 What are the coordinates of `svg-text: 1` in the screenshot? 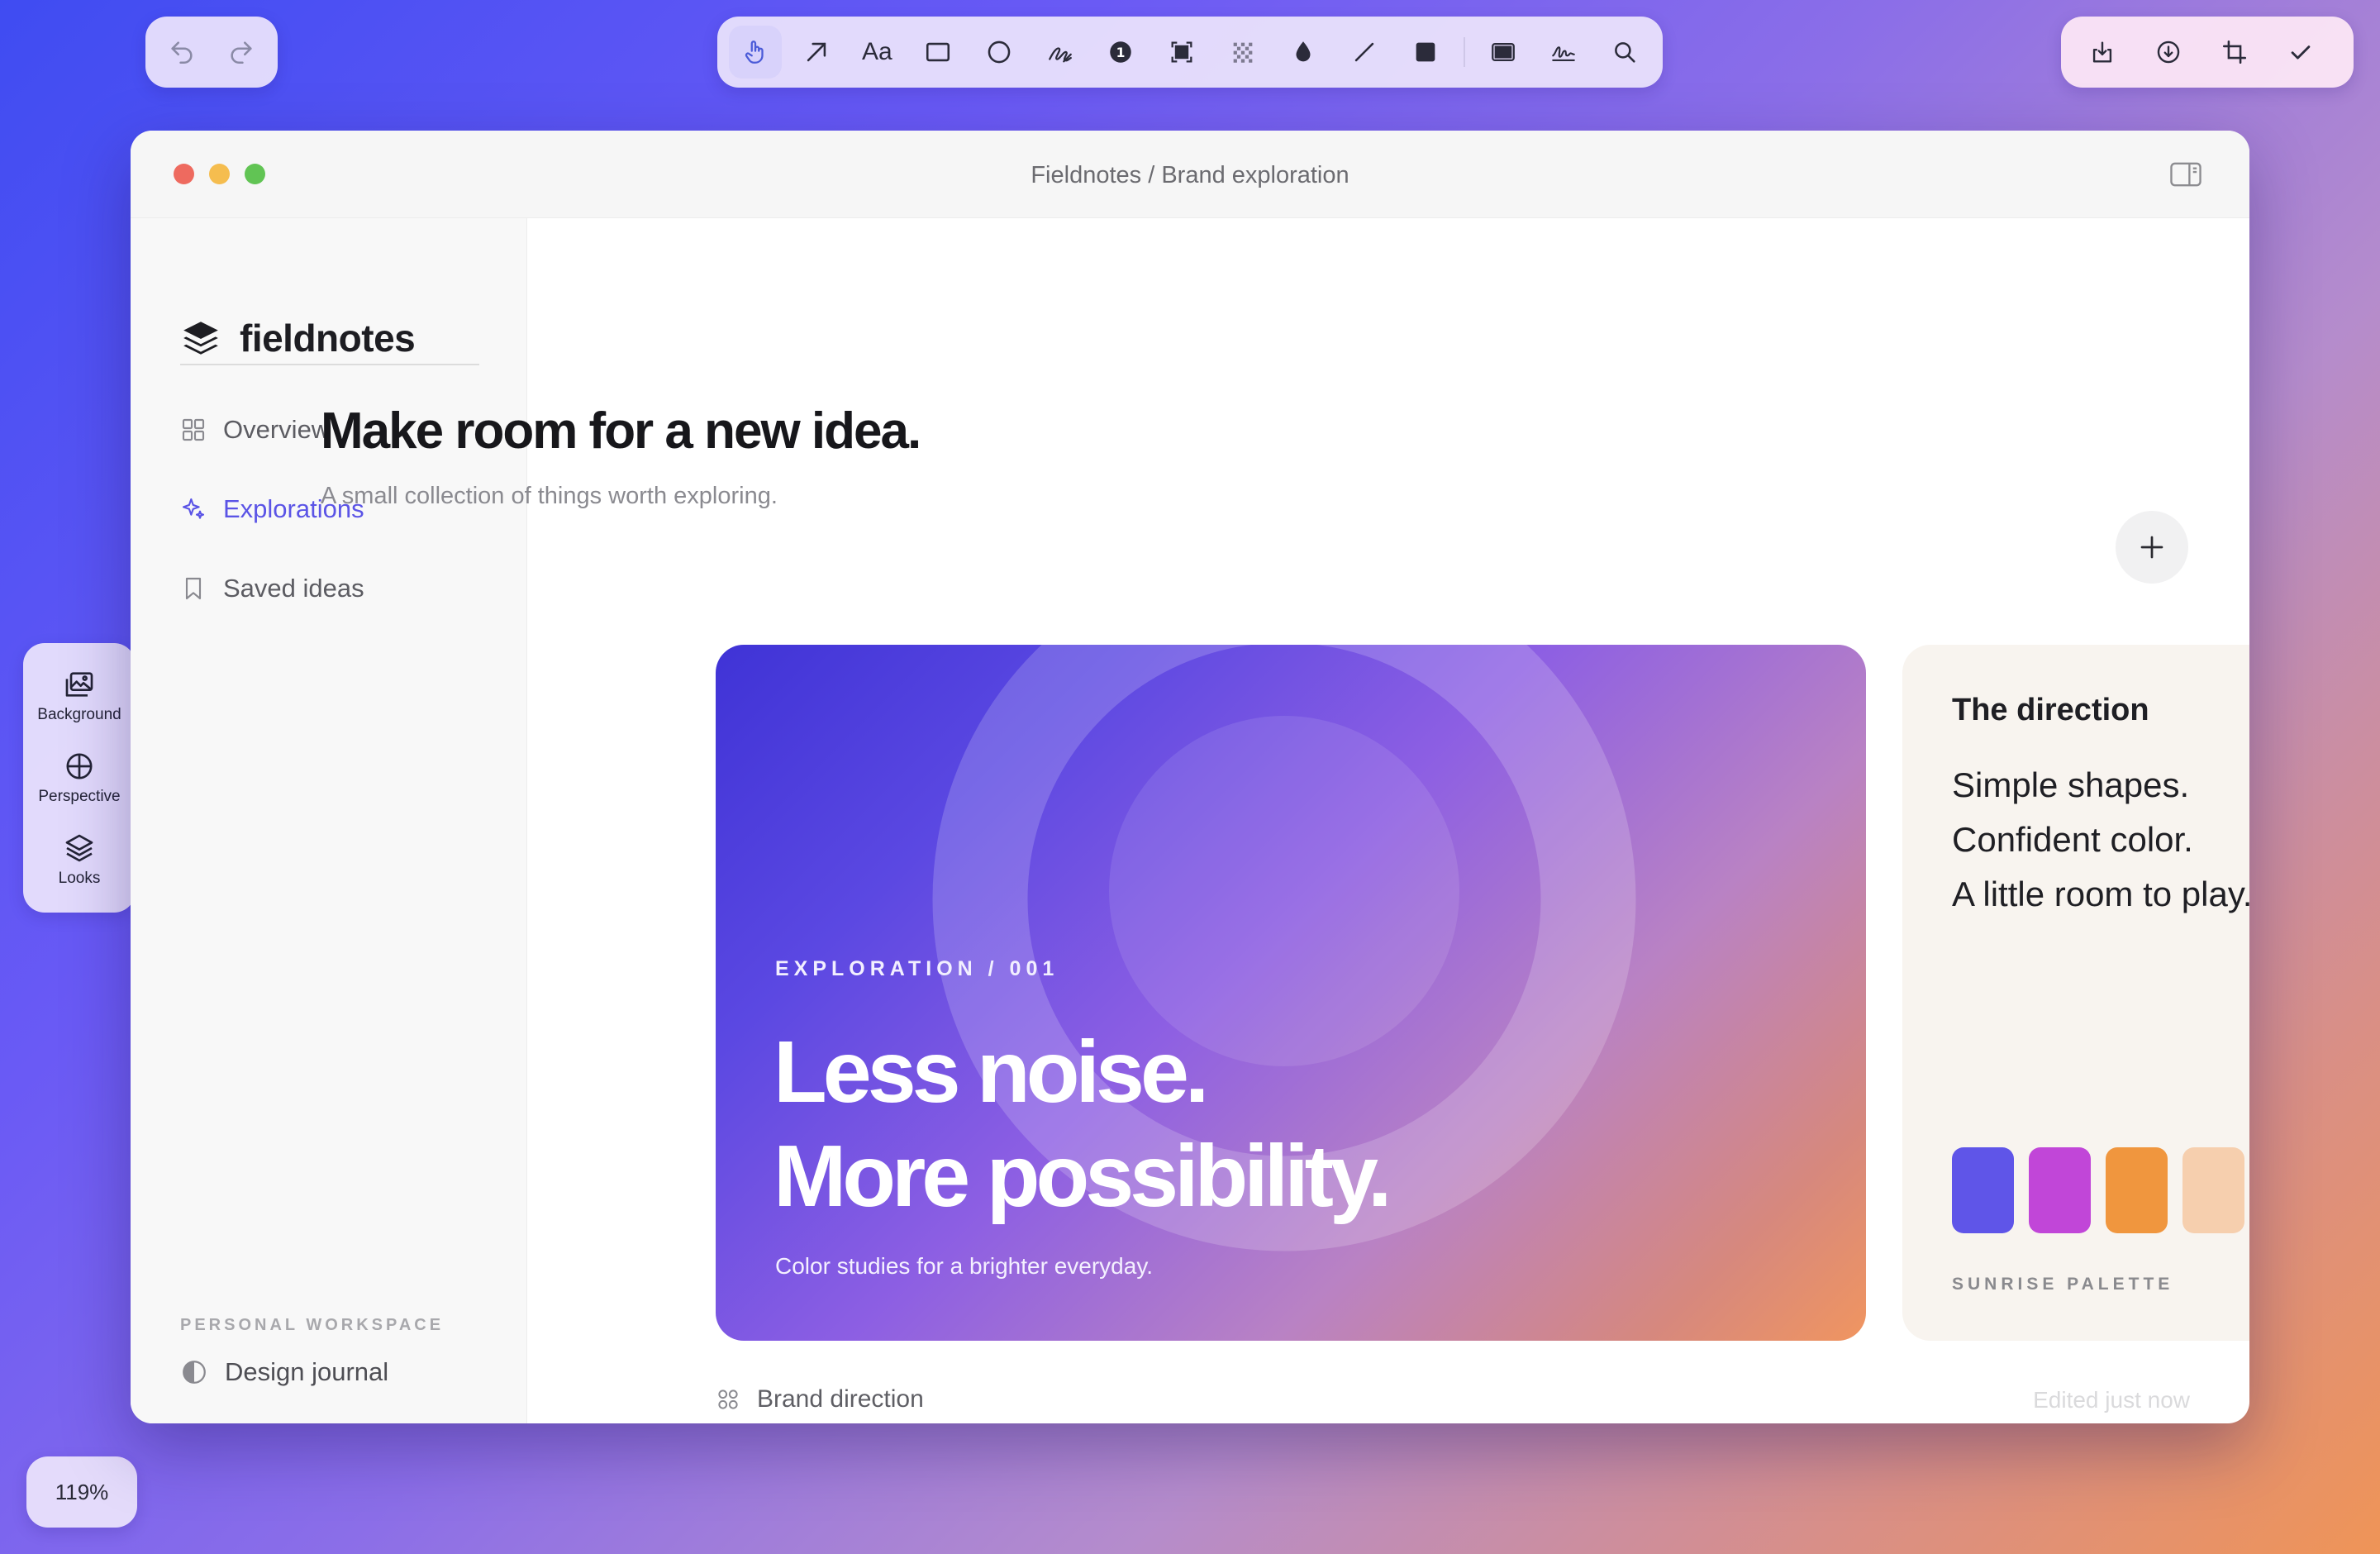 It's located at (1121, 52).